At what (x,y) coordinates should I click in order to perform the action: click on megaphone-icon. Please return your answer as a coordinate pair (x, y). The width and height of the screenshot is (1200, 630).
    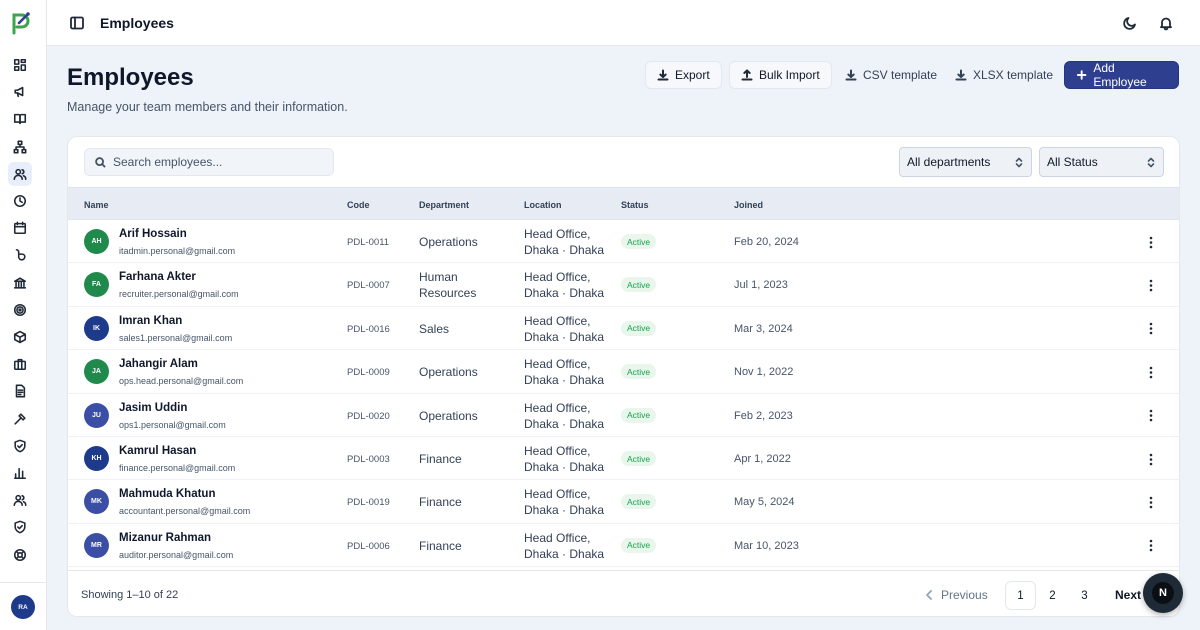
    Looking at the image, I should click on (20, 92).